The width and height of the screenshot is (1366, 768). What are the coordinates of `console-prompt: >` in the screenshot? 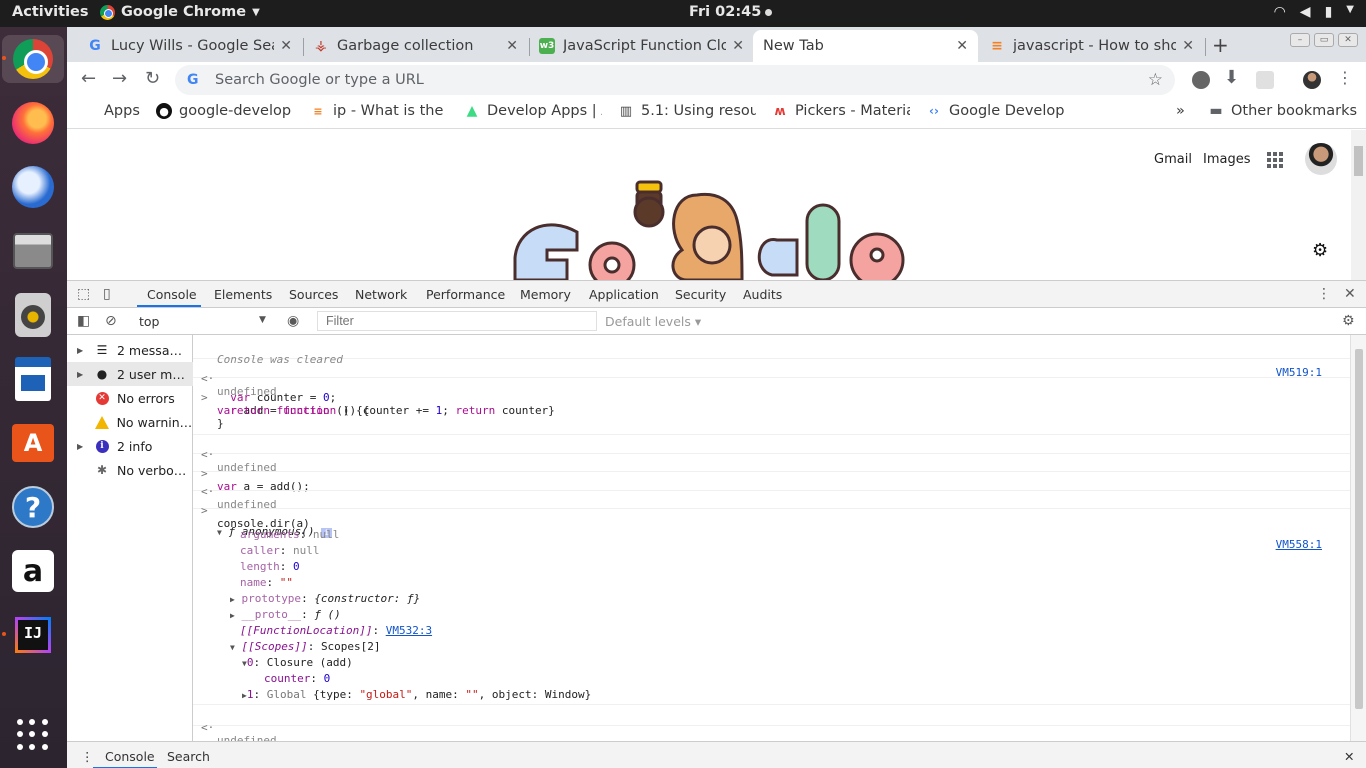 It's located at (771, 733).